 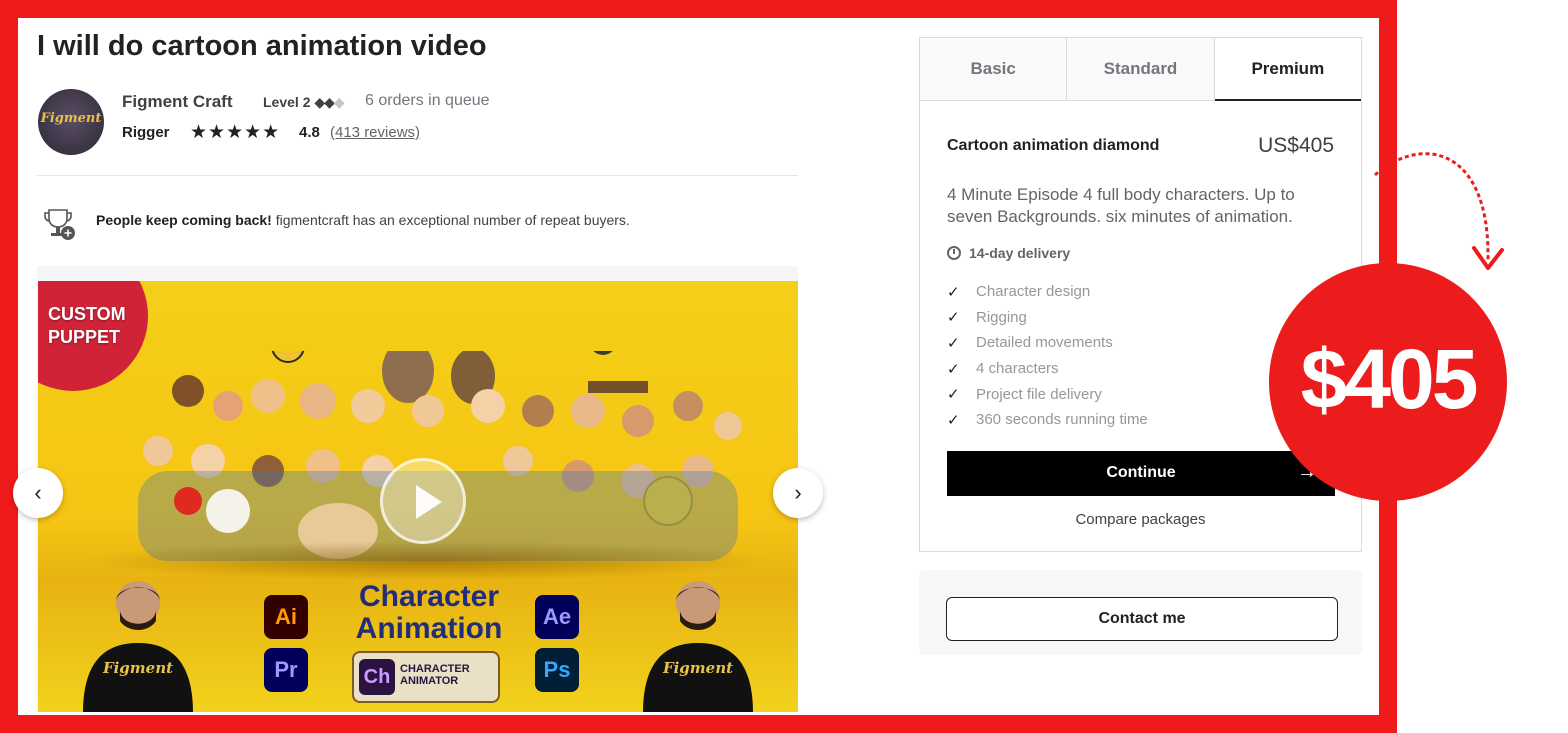 What do you see at coordinates (329, 102) in the screenshot?
I see `level-diamonds-icon: ◆◆◆` at bounding box center [329, 102].